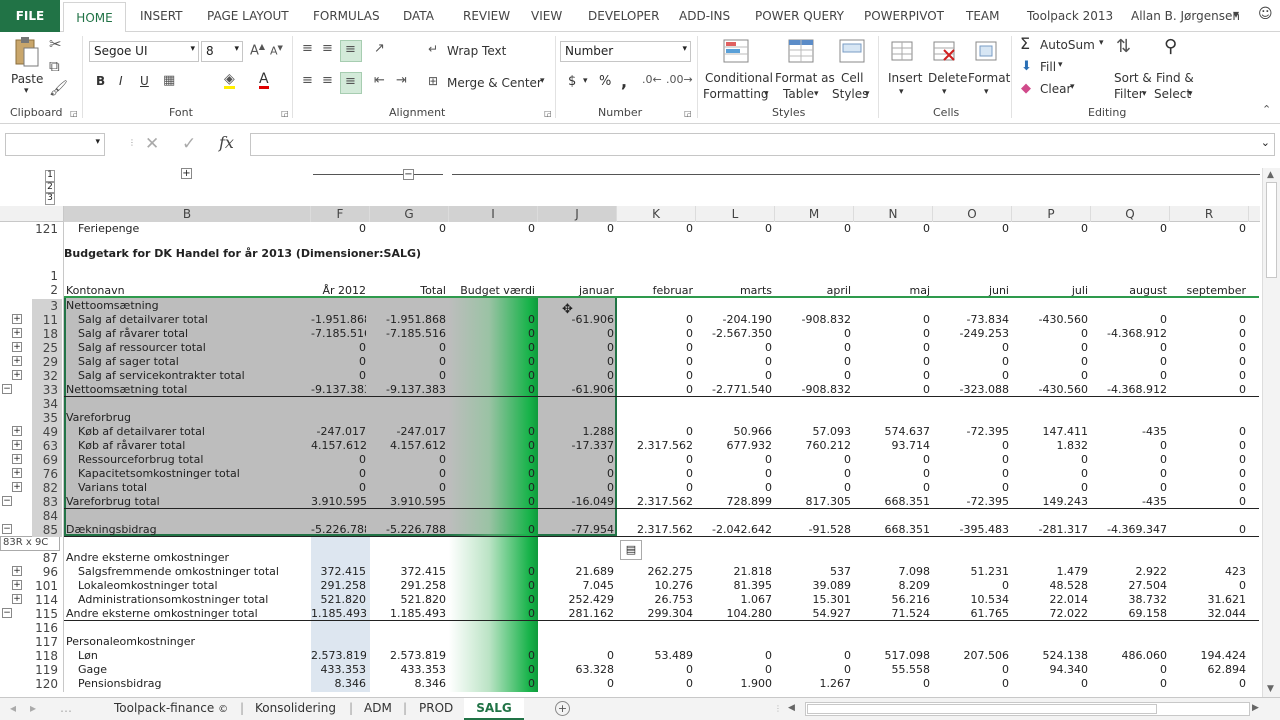 This screenshot has height=720, width=1280. Describe the element at coordinates (401, 80) in the screenshot. I see `increase-indent-icon: ⇥` at that location.